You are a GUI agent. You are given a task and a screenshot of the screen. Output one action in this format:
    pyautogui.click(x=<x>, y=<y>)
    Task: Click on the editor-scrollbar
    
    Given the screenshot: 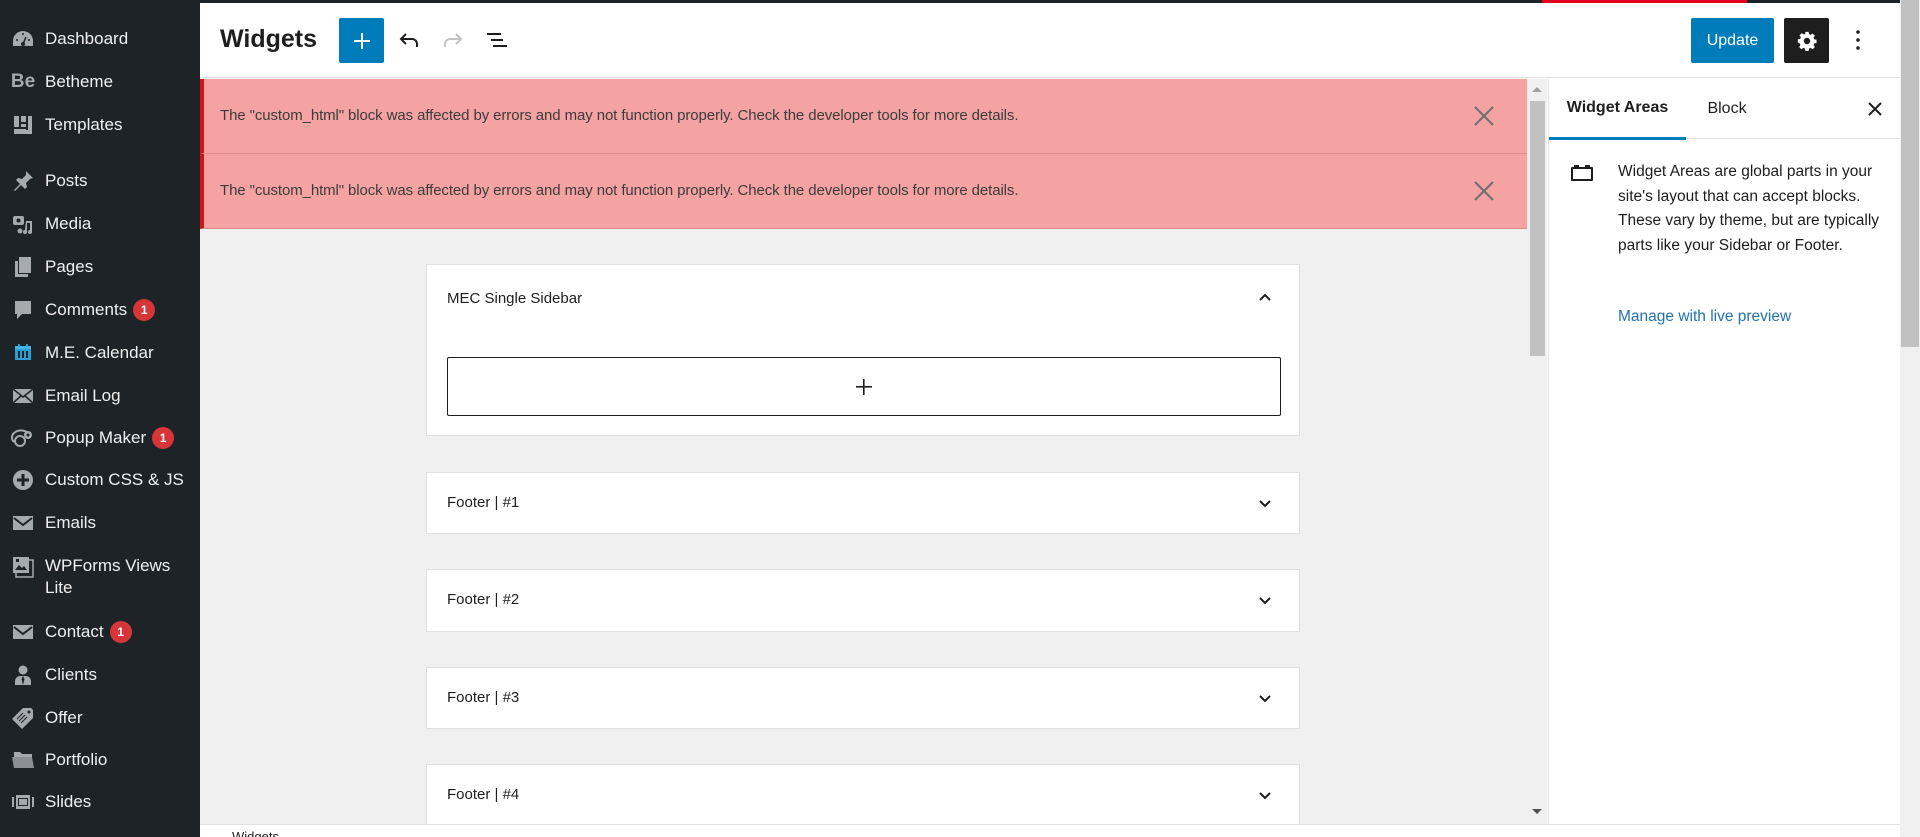 What is the action you would take?
    pyautogui.click(x=1537, y=451)
    